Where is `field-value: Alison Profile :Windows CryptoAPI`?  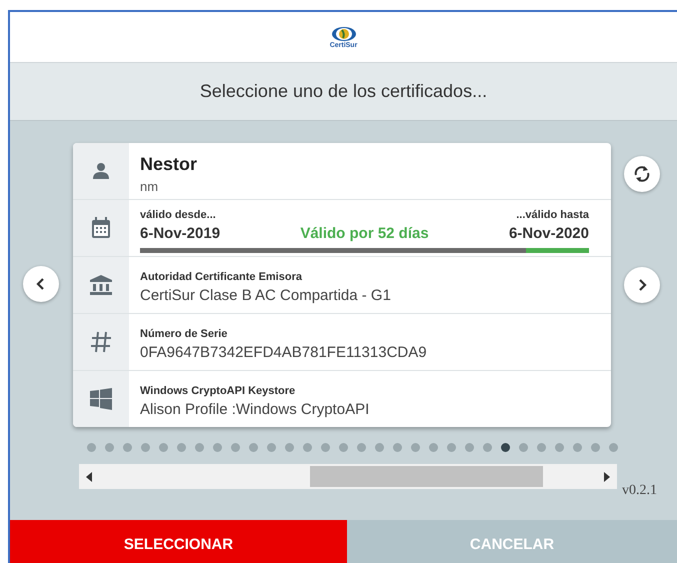 field-value: Alison Profile :Windows CryptoAPI is located at coordinates (255, 409).